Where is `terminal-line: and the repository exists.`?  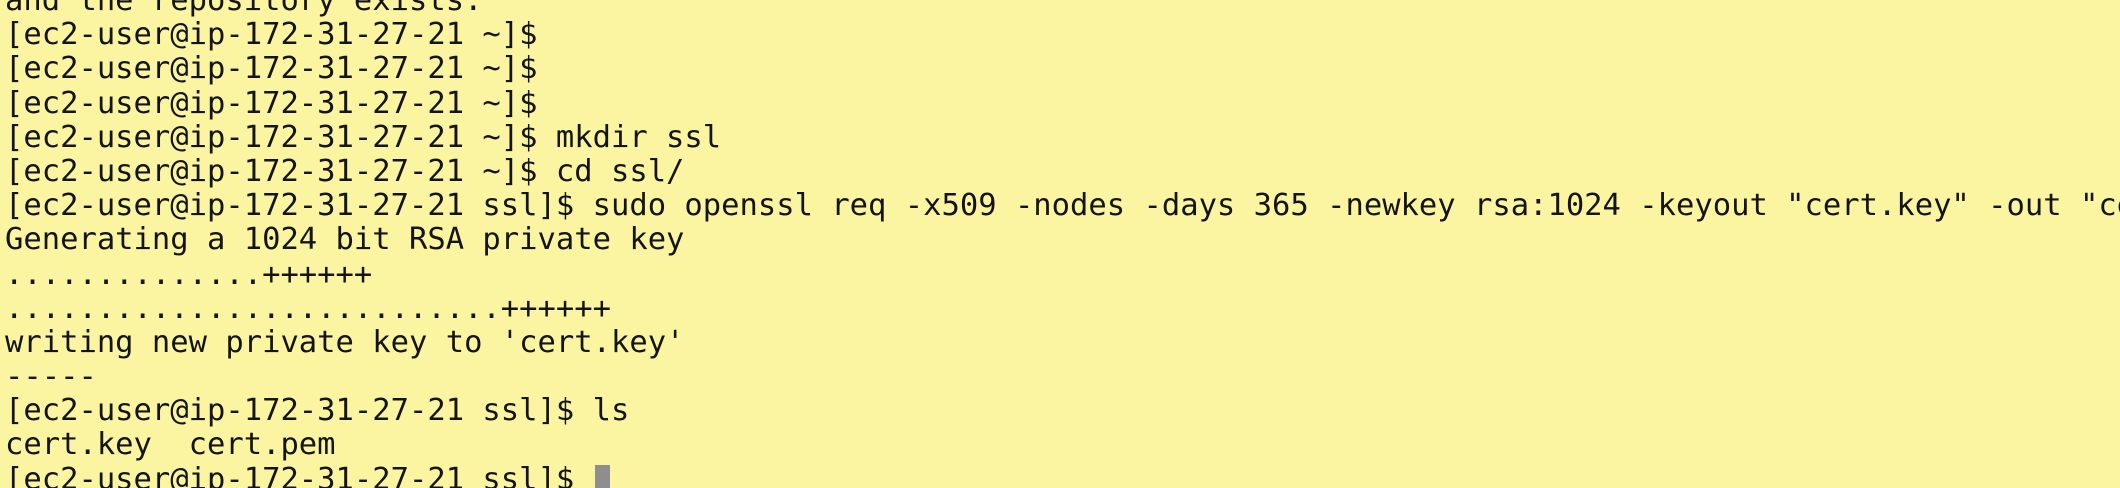
terminal-line: and the repository exists. is located at coordinates (244, 9).